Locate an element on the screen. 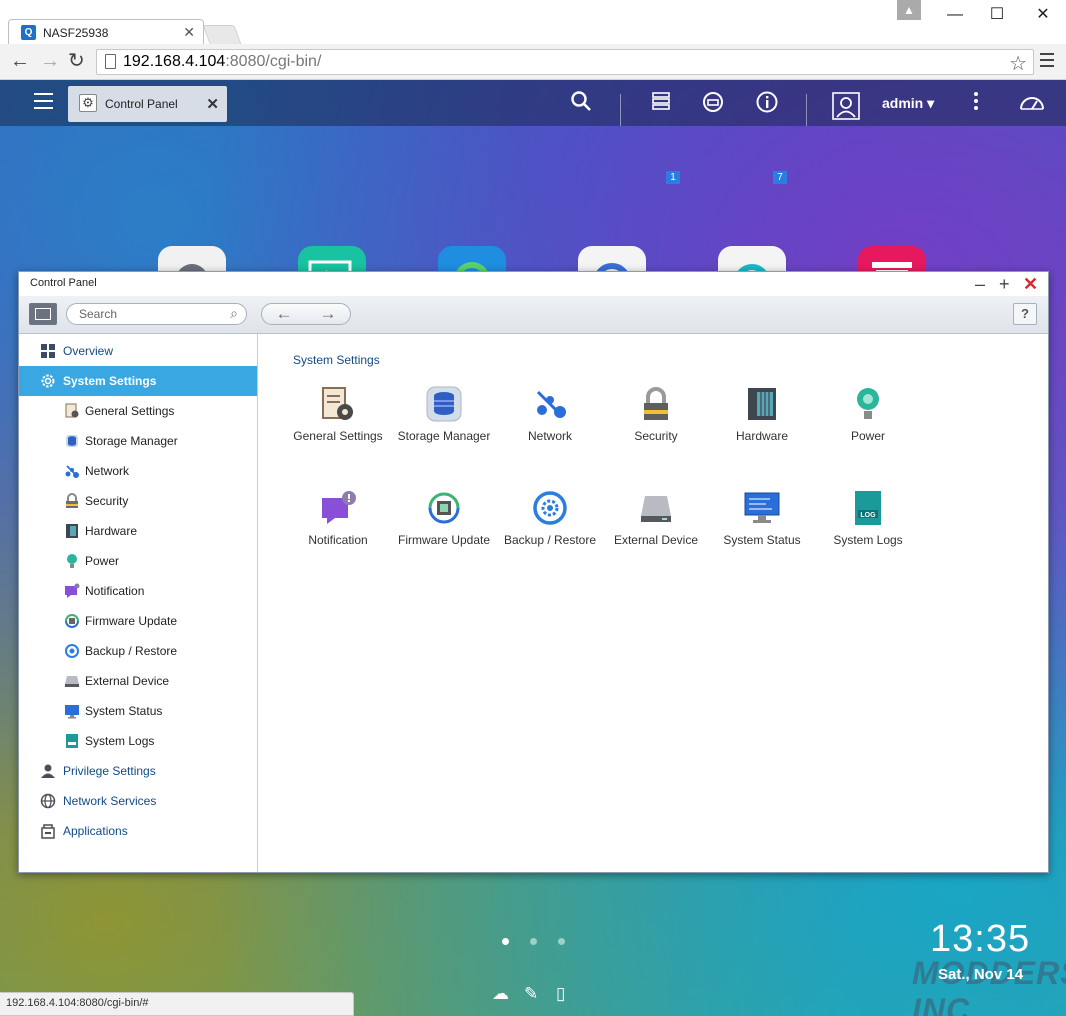 The width and height of the screenshot is (1066, 1016). forward-icon: → is located at coordinates (50, 61).